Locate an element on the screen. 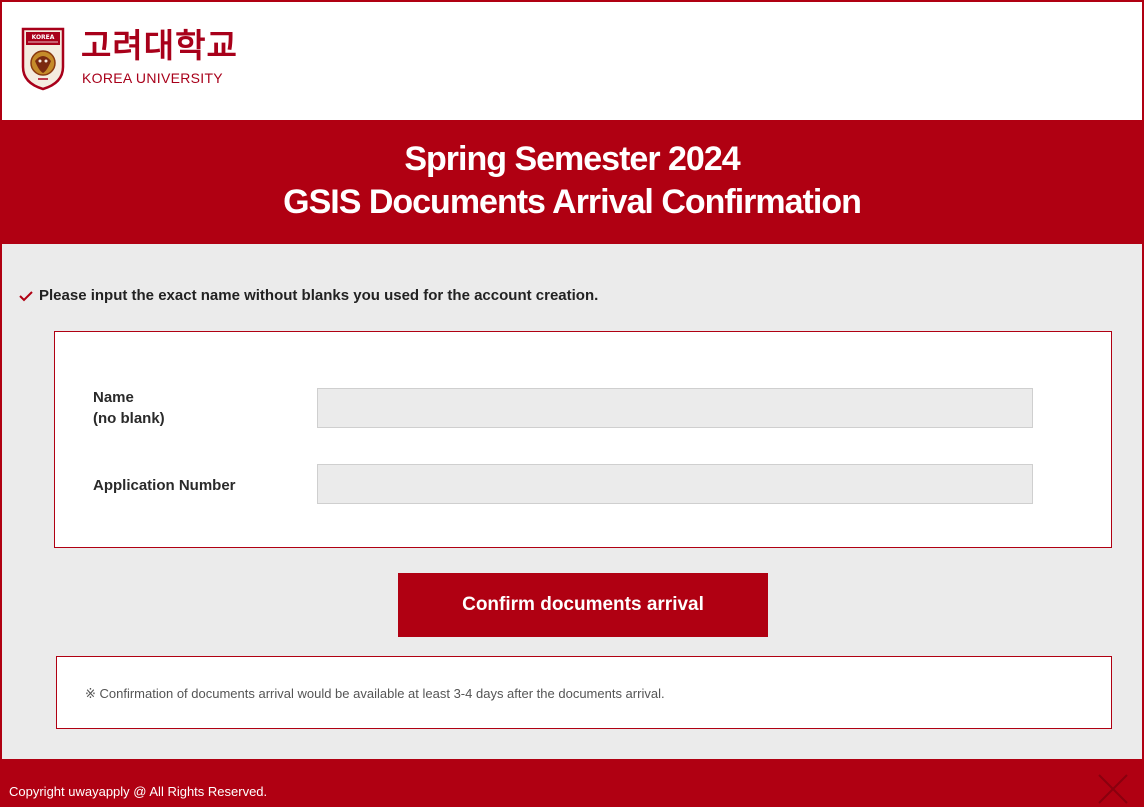  confirm-documents-button: Confirm documents arrival is located at coordinates (583, 605).